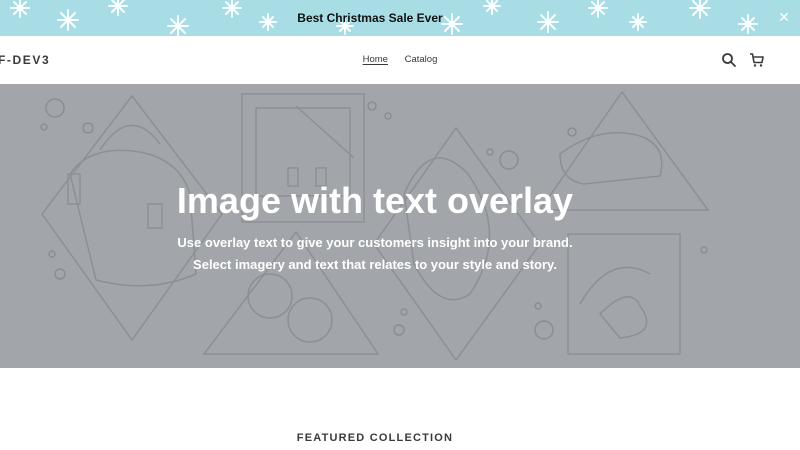 The image size is (800, 450). Describe the element at coordinates (375, 59) in the screenshot. I see `nav-home-link: Home` at that location.